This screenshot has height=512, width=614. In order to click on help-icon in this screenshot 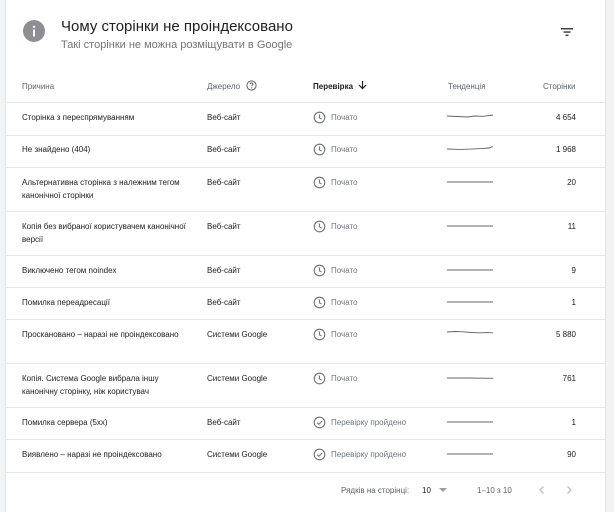, I will do `click(251, 86)`.